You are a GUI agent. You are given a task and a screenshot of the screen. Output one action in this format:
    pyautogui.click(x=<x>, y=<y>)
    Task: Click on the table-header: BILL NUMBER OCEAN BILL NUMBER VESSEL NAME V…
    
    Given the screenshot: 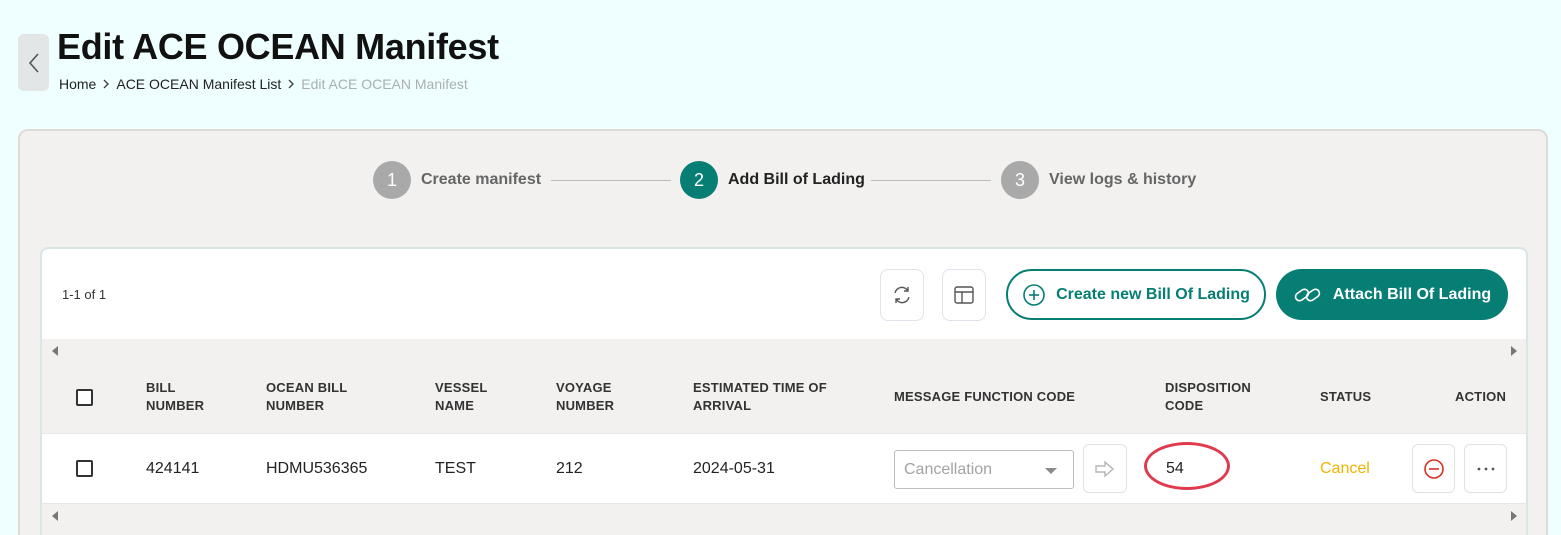 What is the action you would take?
    pyautogui.click(x=784, y=398)
    